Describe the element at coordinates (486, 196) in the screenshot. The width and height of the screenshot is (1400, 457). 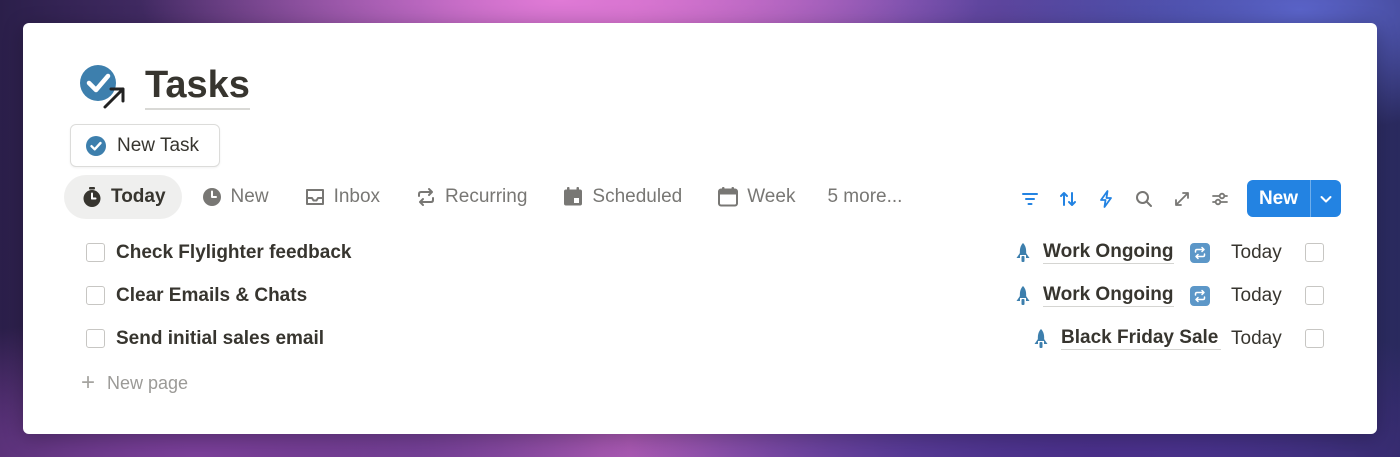
I see `tab-label: Recurring` at that location.